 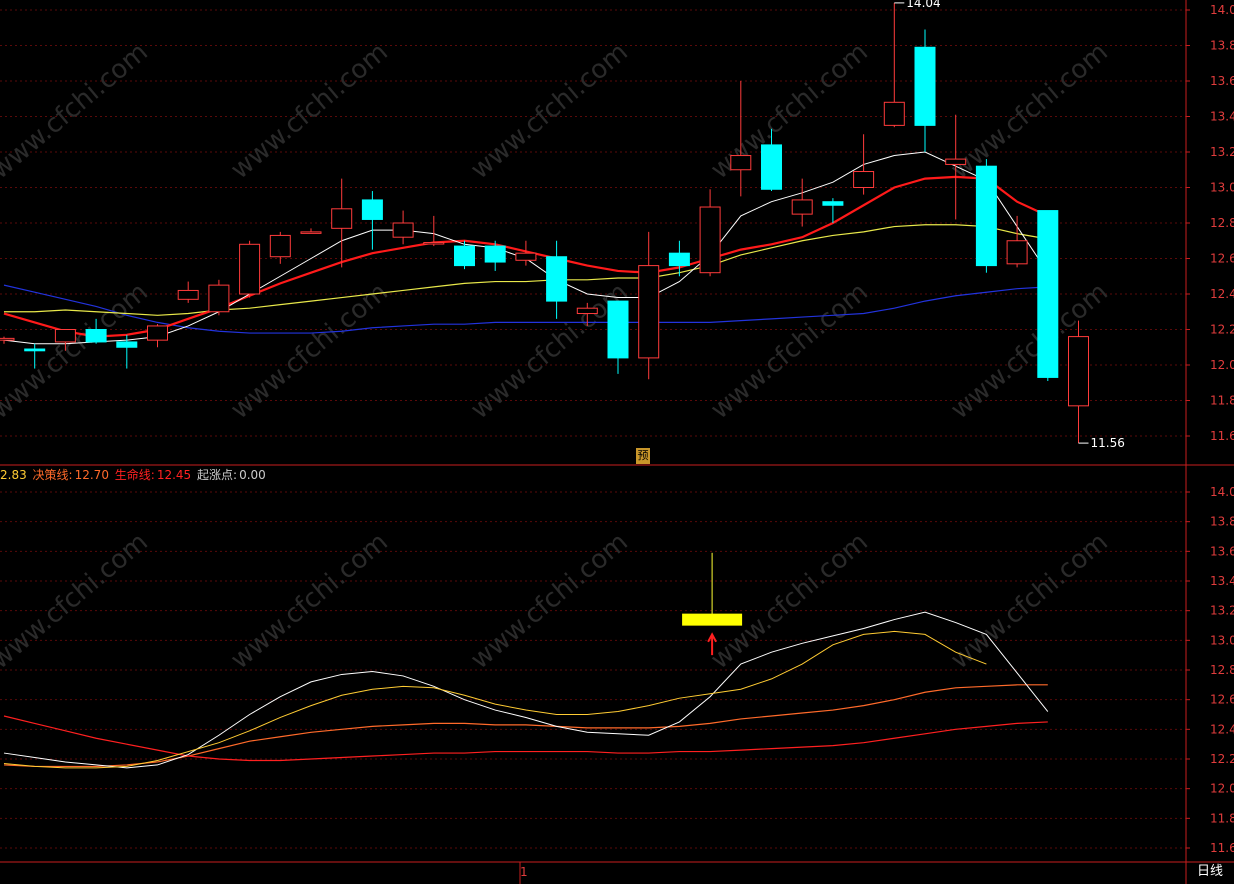 I want to click on lower-y-tick-label: 13.80, so click(x=1222, y=522).